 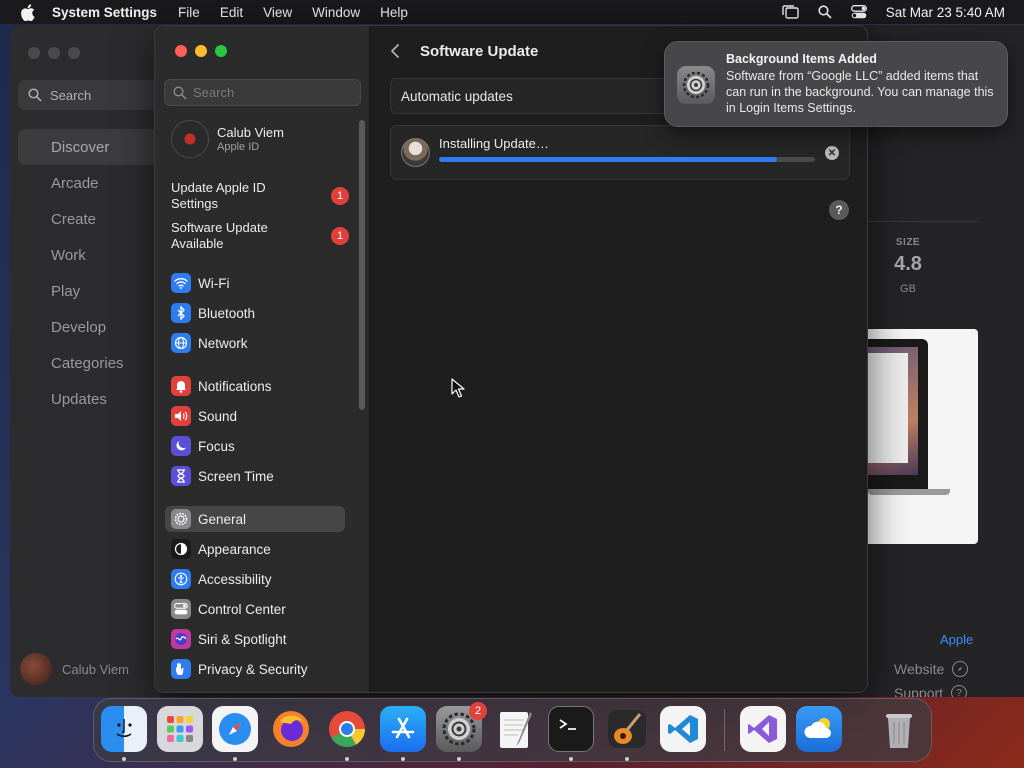 I want to click on sidebar-item-privacy-security: Privacy & Security, so click(x=255, y=669).